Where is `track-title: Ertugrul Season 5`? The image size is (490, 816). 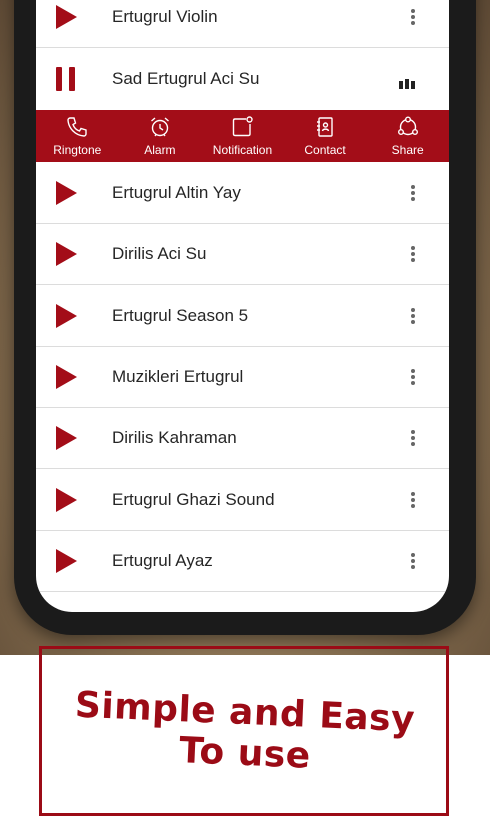 track-title: Ertugrul Season 5 is located at coordinates (180, 315).